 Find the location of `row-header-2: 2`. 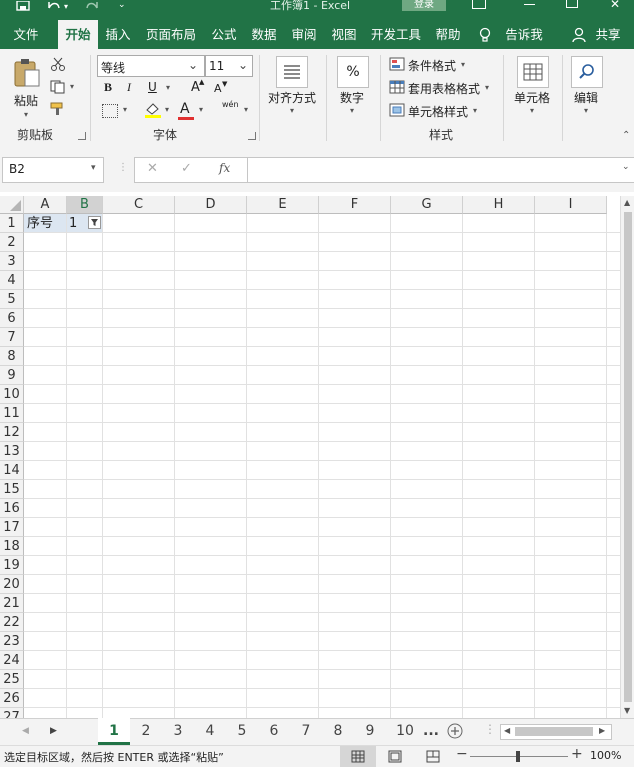

row-header-2: 2 is located at coordinates (12, 242).